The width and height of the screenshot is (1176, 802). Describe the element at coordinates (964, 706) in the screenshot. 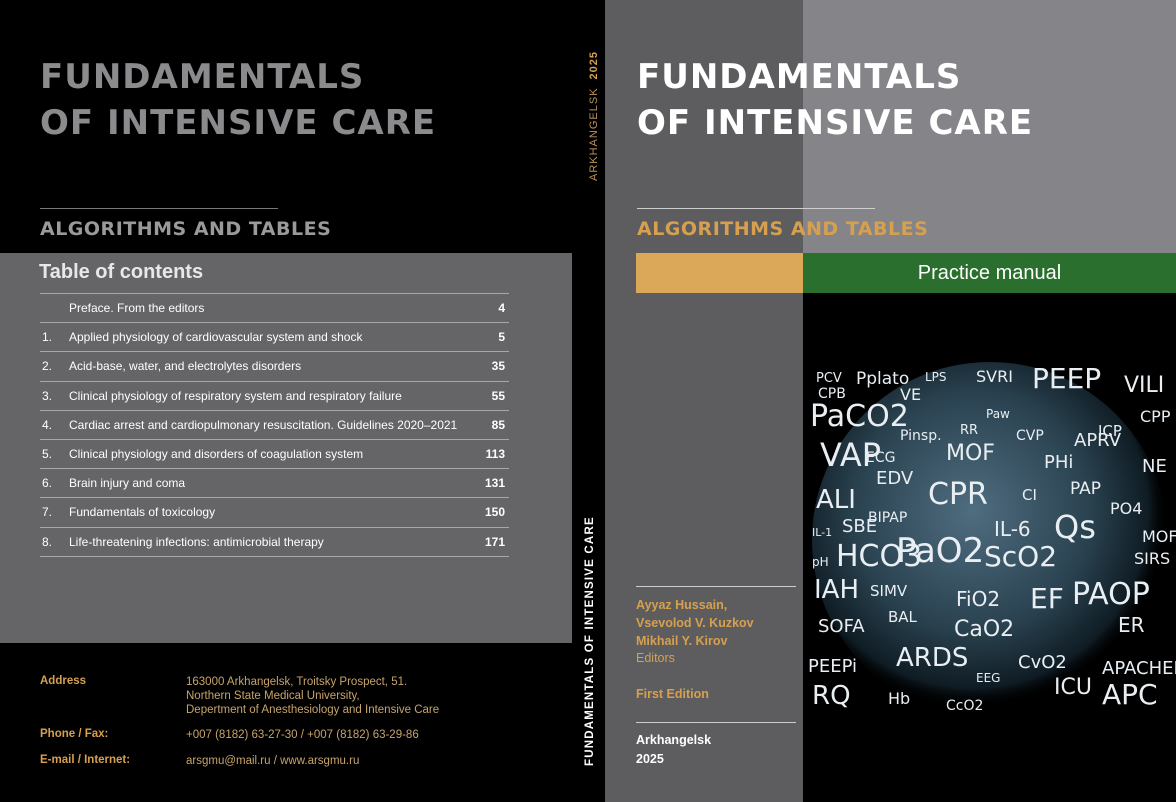

I see `globe-word: CcO2` at that location.